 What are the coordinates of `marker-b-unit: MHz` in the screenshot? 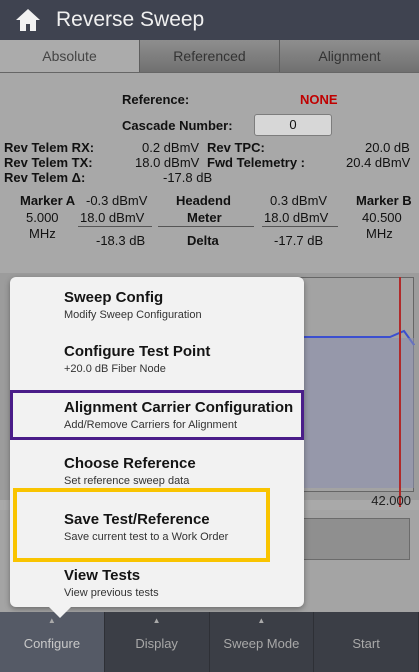 It's located at (379, 233).